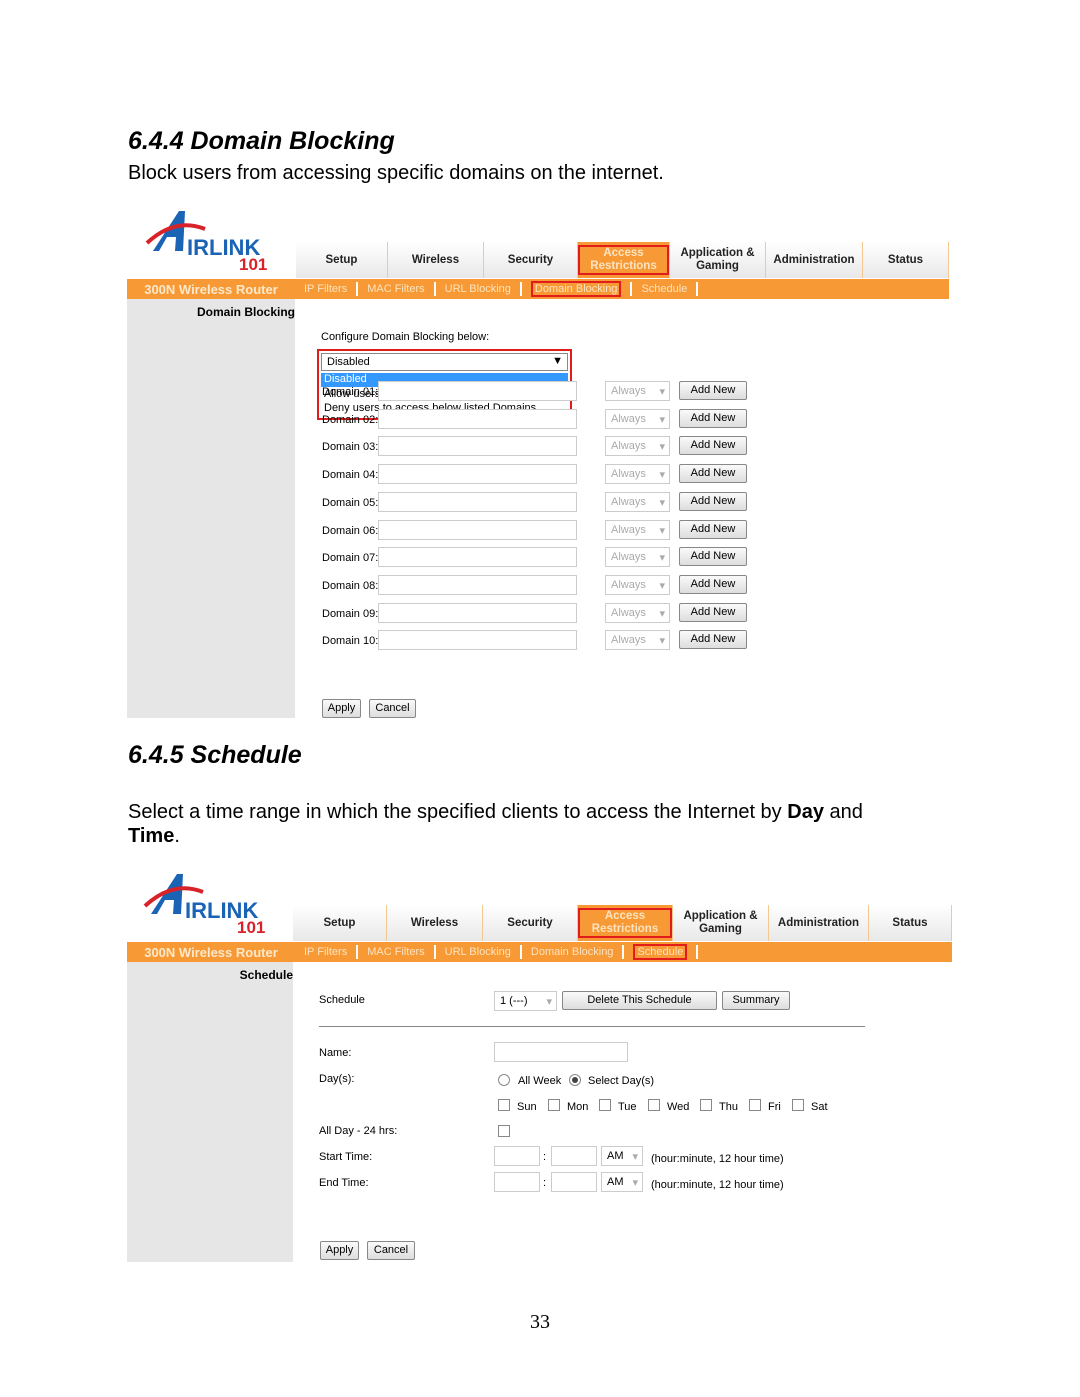  Describe the element at coordinates (706, 1105) in the screenshot. I see `day-checkbox-thu` at that location.